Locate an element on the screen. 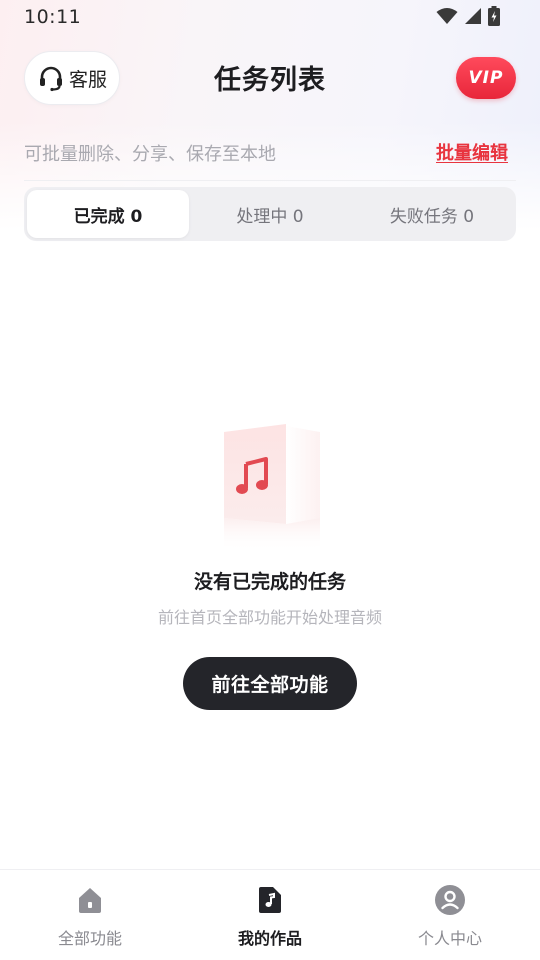  go-to-all-features-button: 前往全部功能 is located at coordinates (270, 683).